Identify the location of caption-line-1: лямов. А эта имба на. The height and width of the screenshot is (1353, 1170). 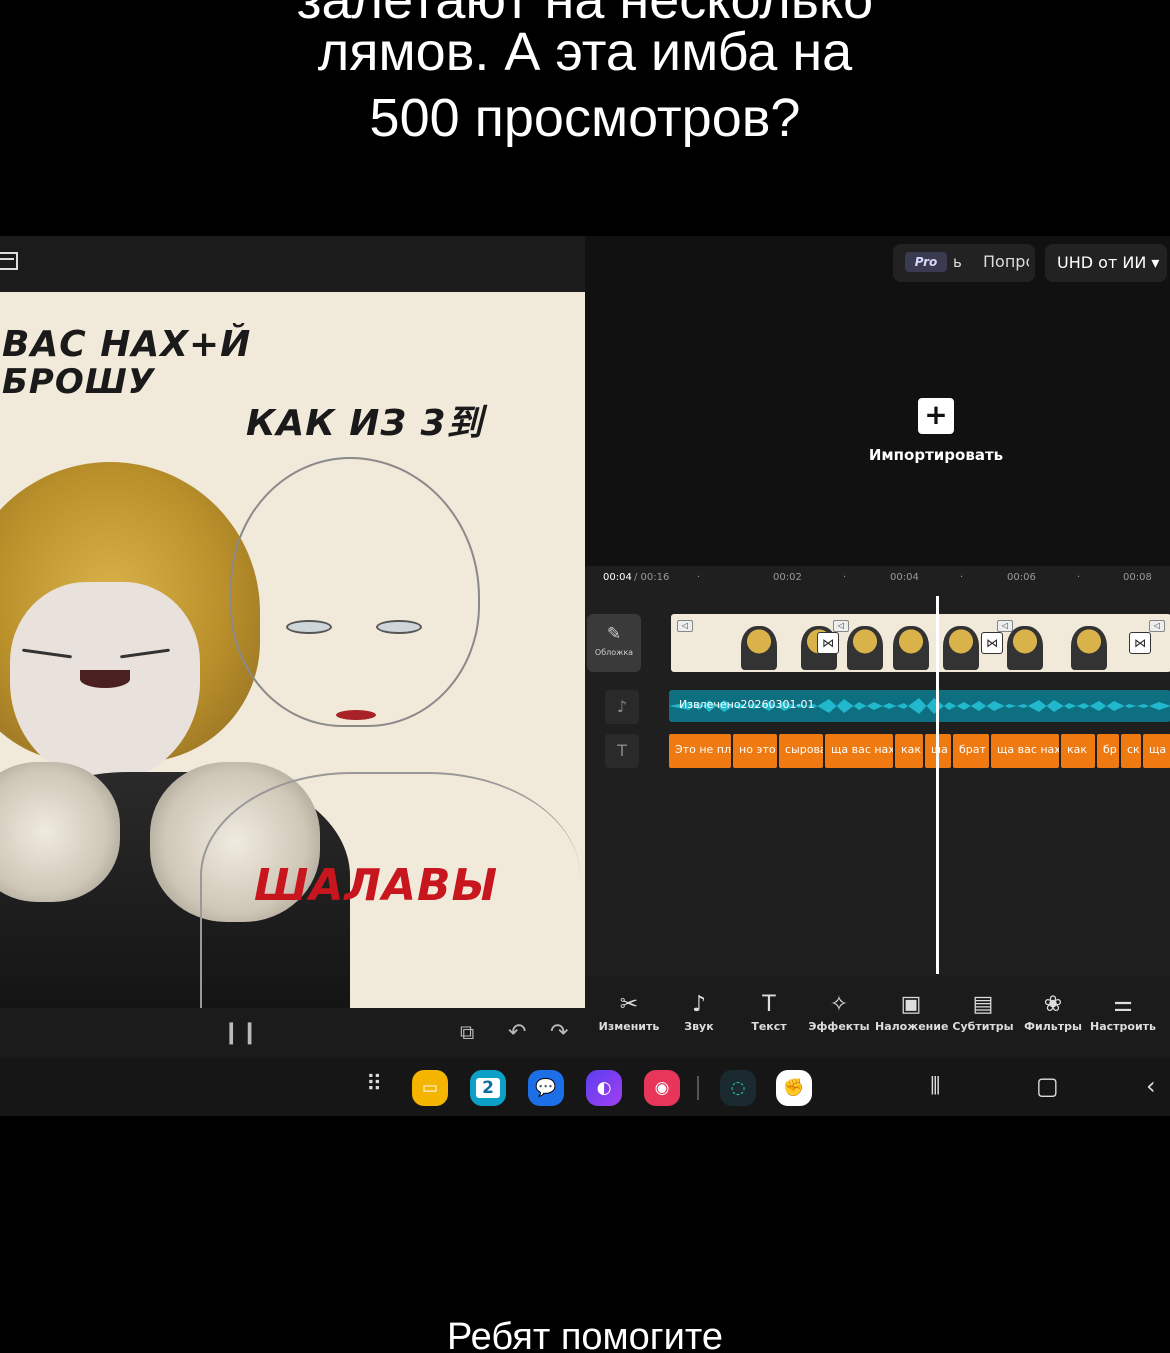
(585, 52).